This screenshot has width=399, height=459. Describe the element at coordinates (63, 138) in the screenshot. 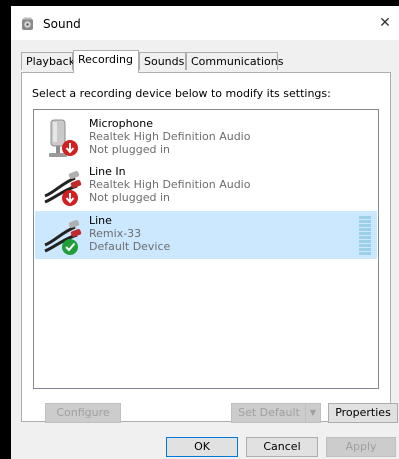

I see `microphone-icon` at that location.